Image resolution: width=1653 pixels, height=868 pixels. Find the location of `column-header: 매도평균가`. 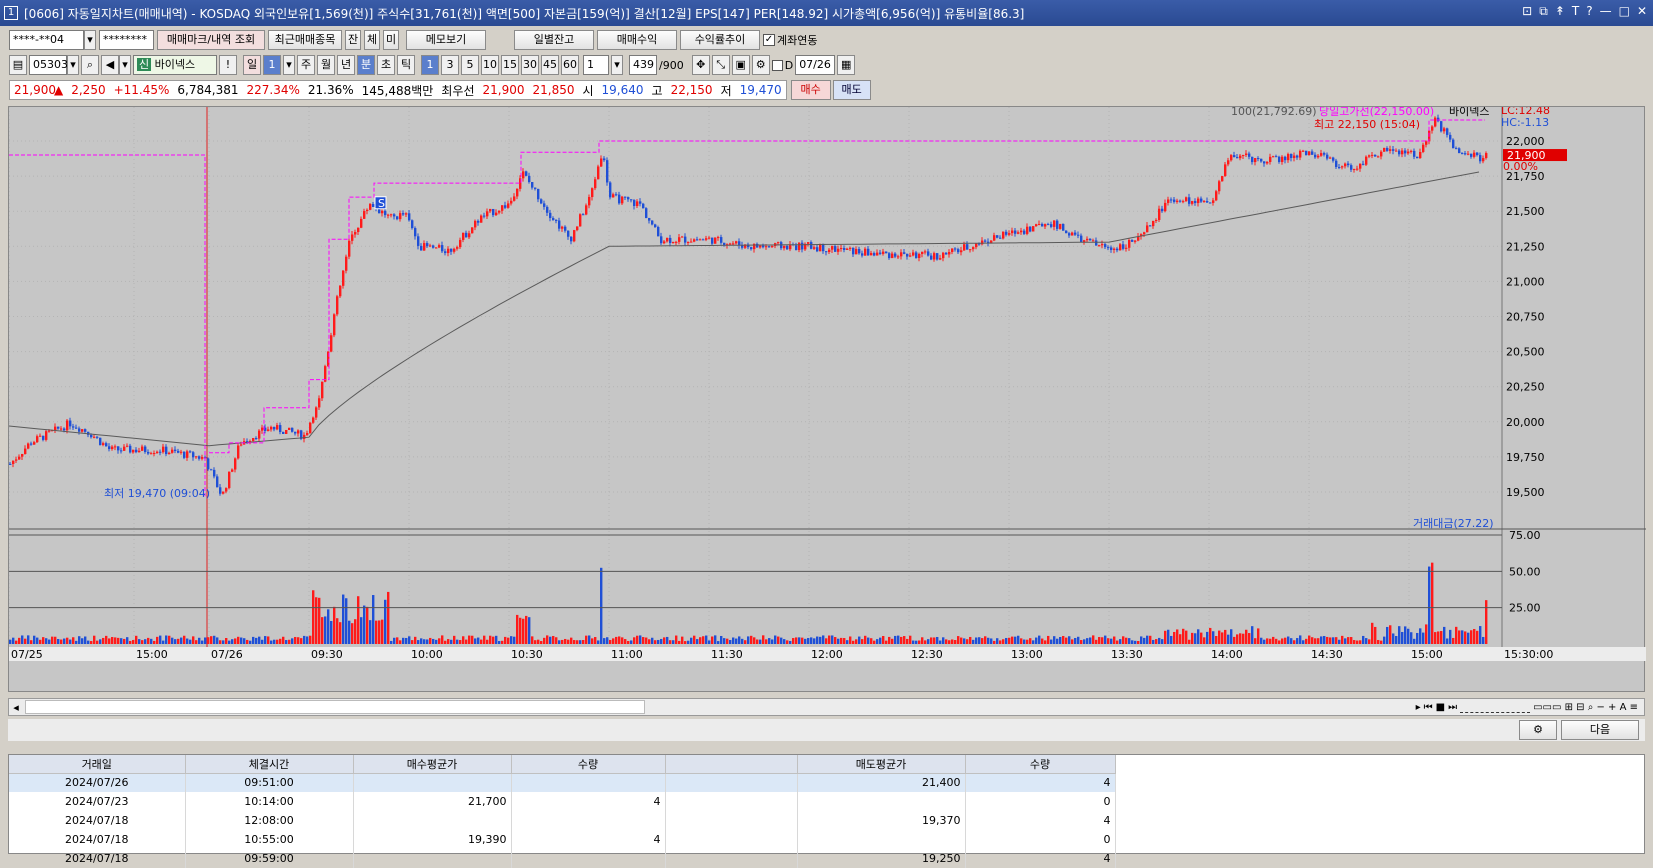

column-header: 매도평균가 is located at coordinates (881, 764).